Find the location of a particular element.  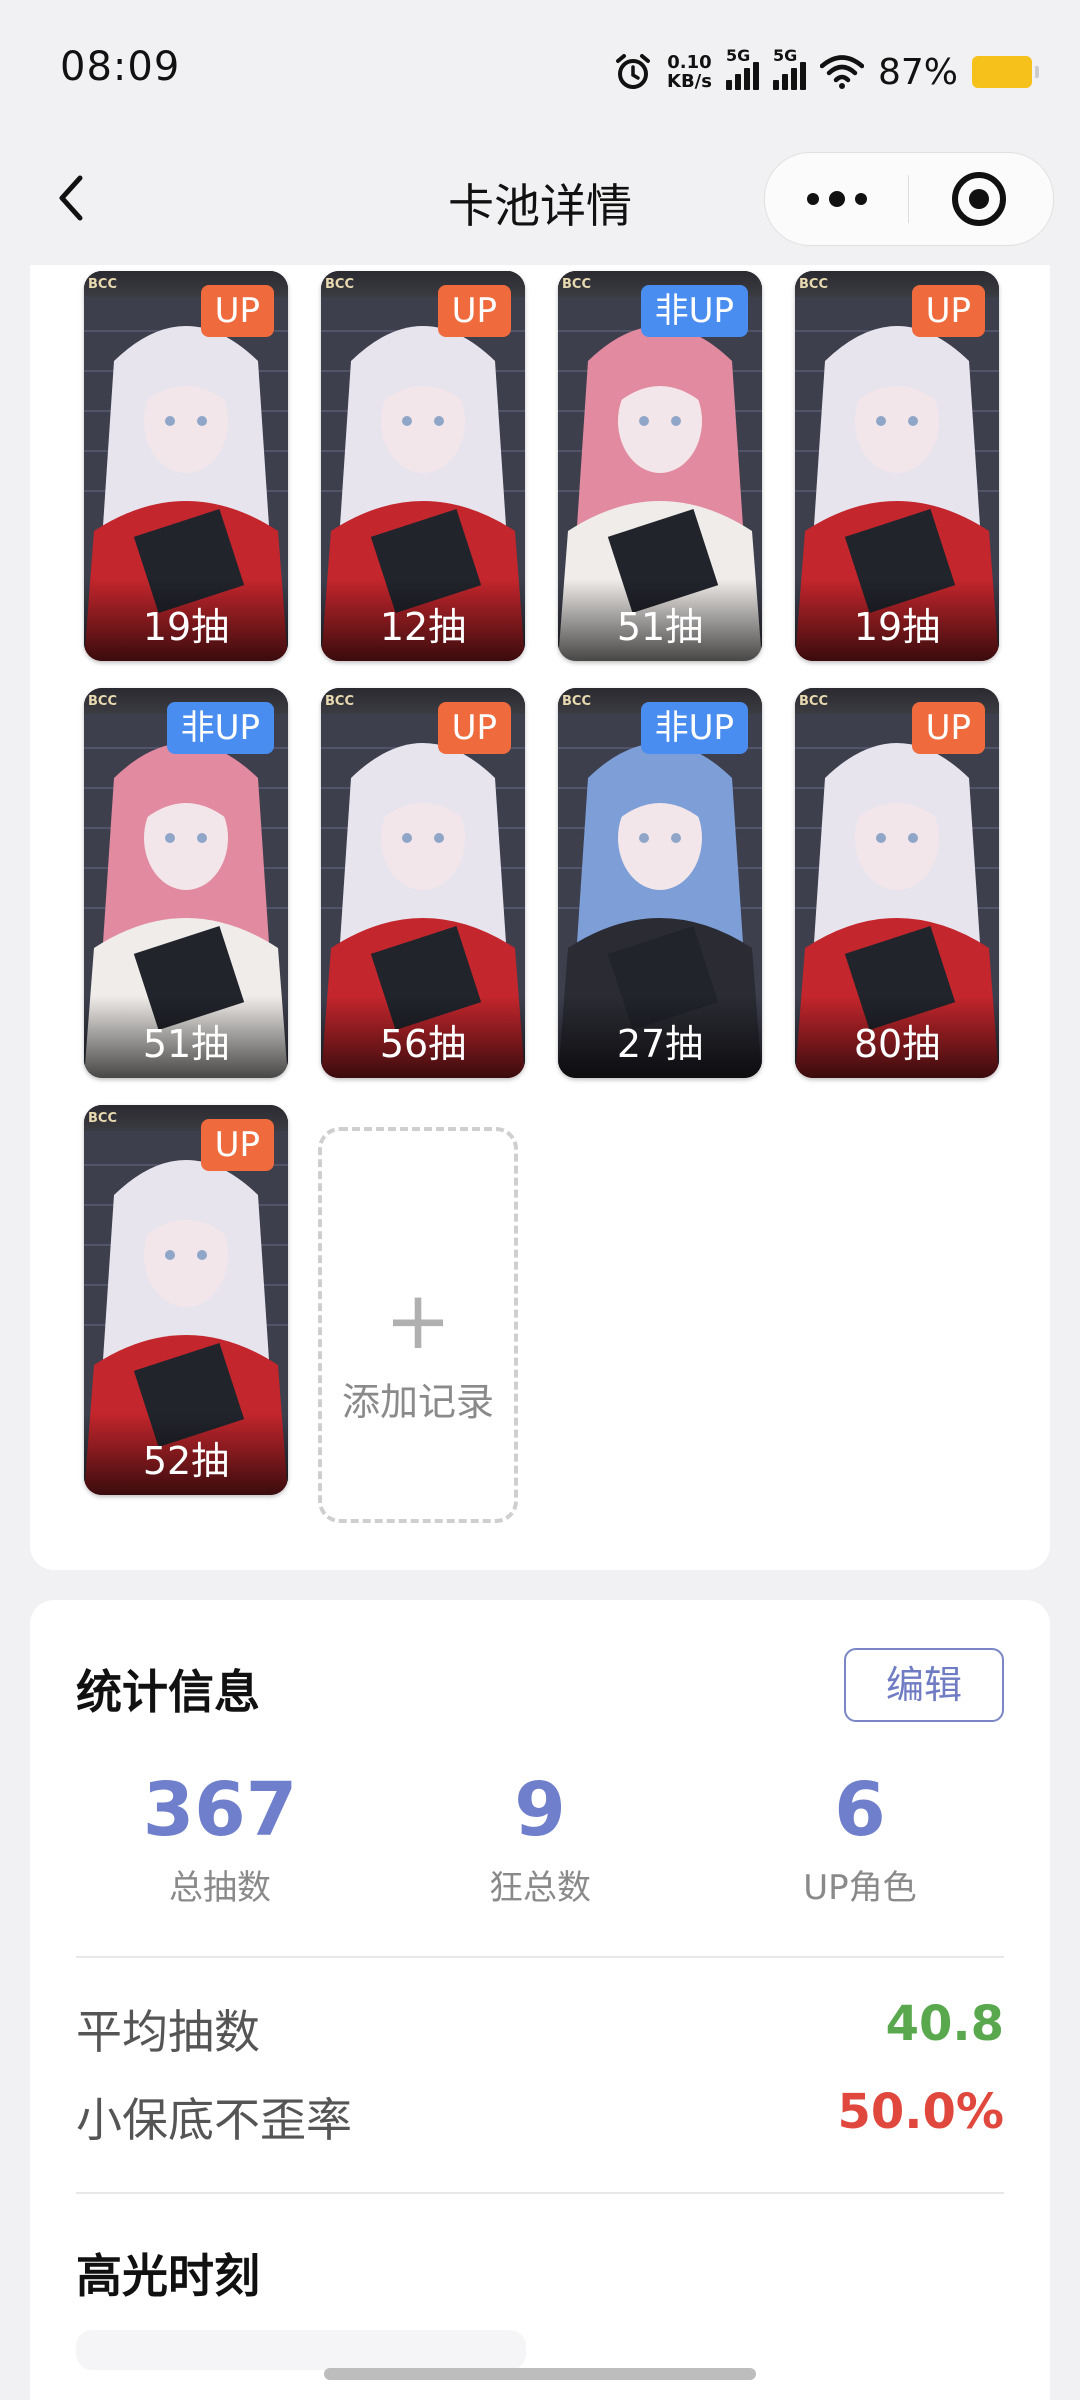

pull-count-label: 80抽 is located at coordinates (897, 1037).